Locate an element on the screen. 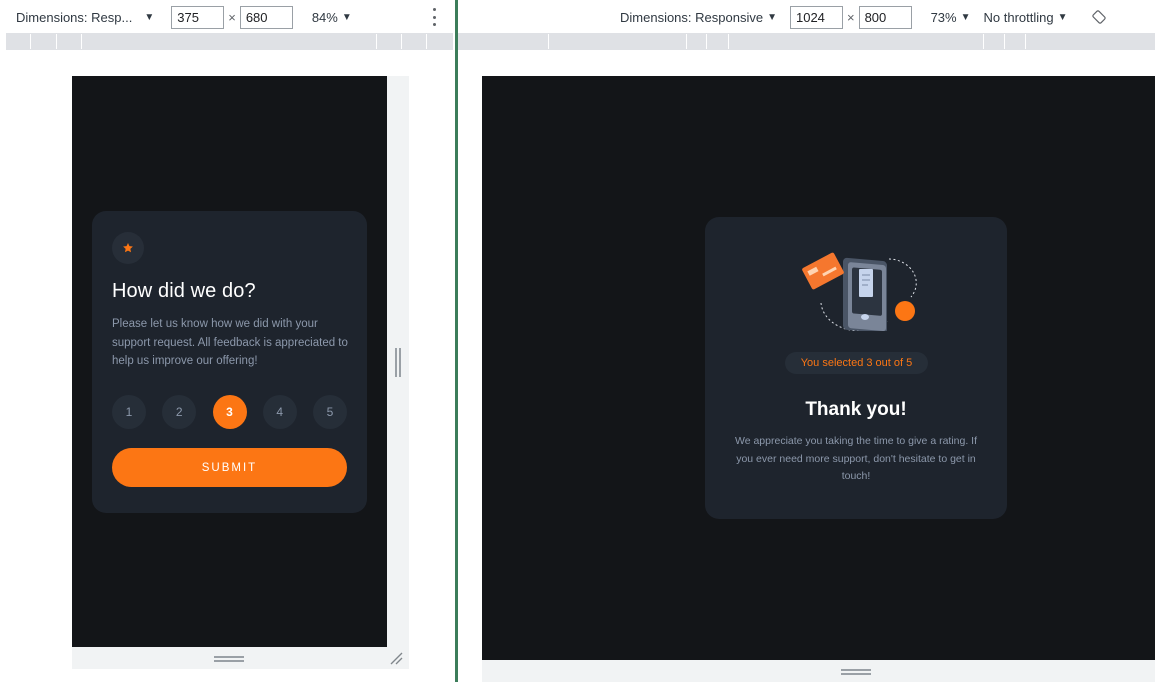 This screenshot has width=1155, height=682. dimensions-label: Dimensions: Responsive is located at coordinates (692, 17).